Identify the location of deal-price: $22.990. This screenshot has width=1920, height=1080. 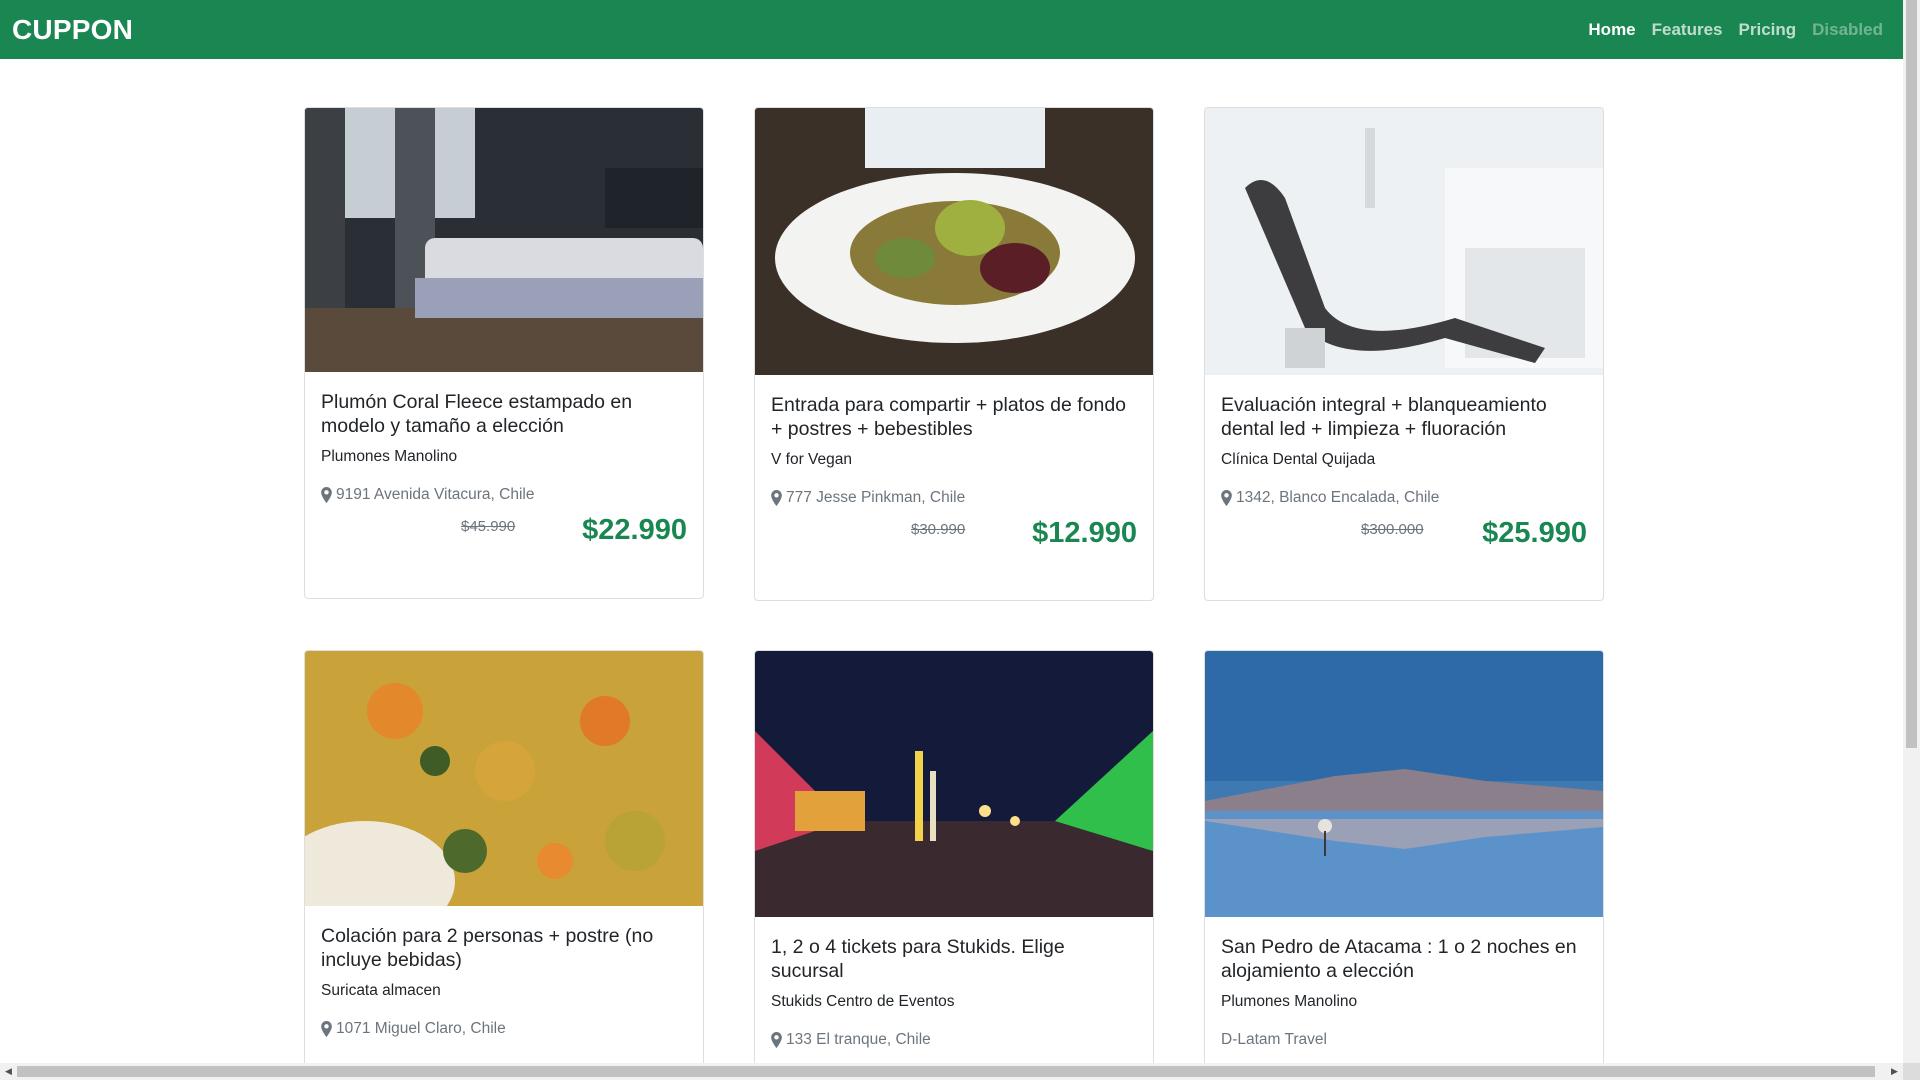
(634, 530).